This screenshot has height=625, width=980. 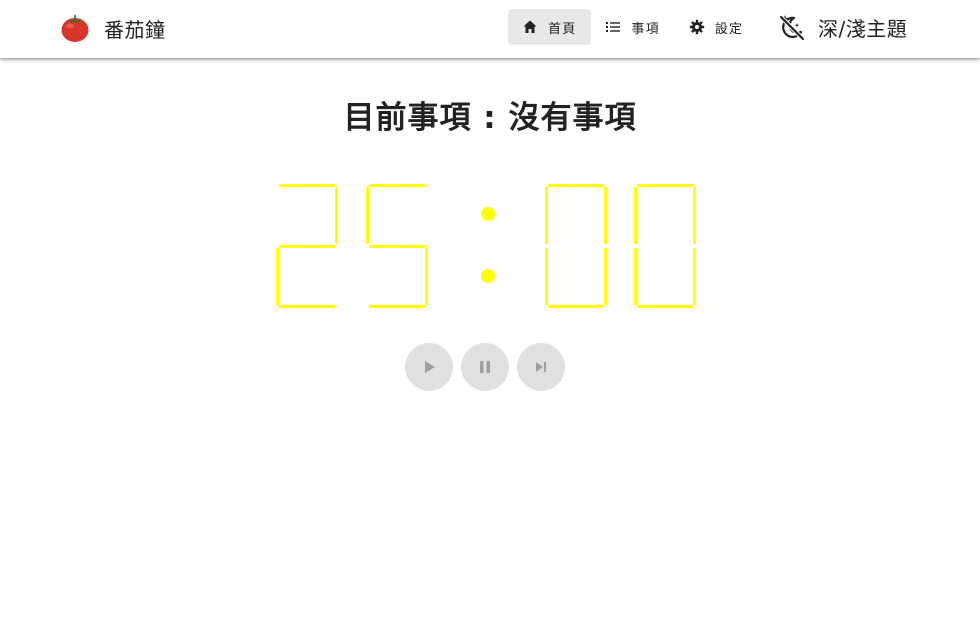 I want to click on home-icon, so click(x=530, y=26).